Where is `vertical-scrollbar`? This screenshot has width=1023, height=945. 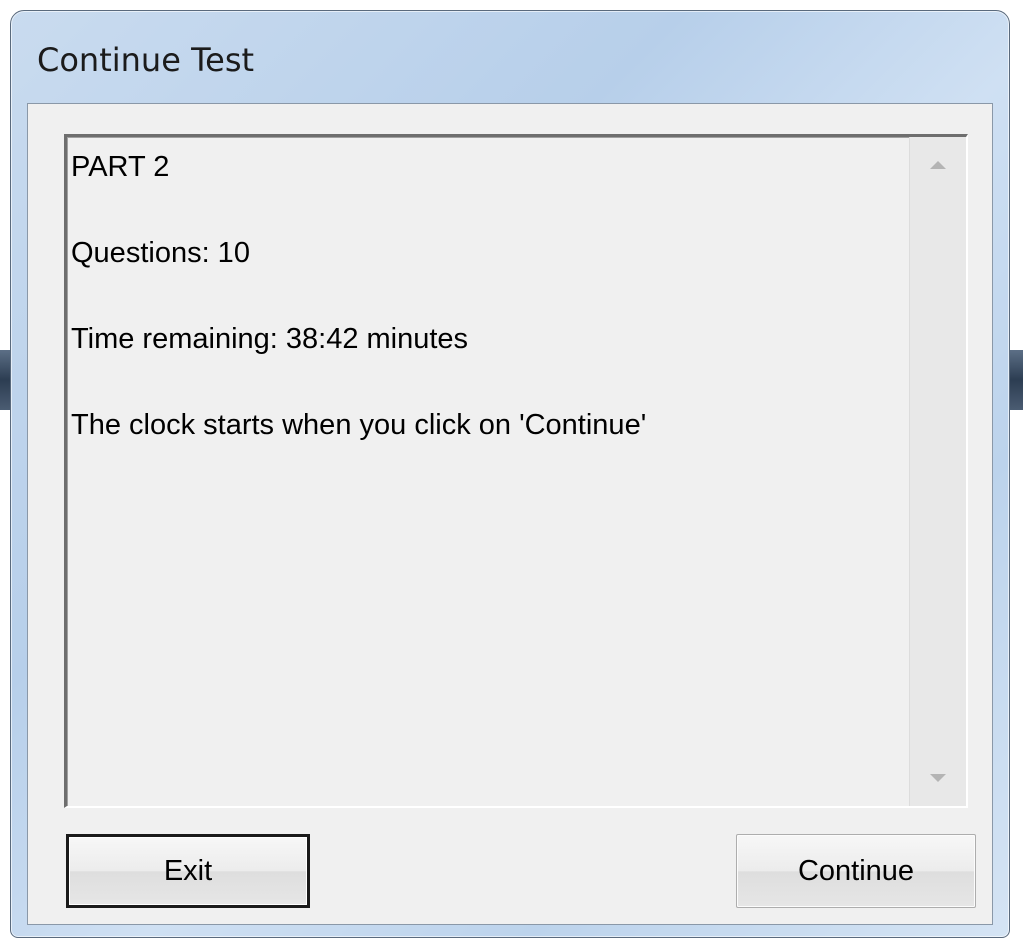 vertical-scrollbar is located at coordinates (937, 471).